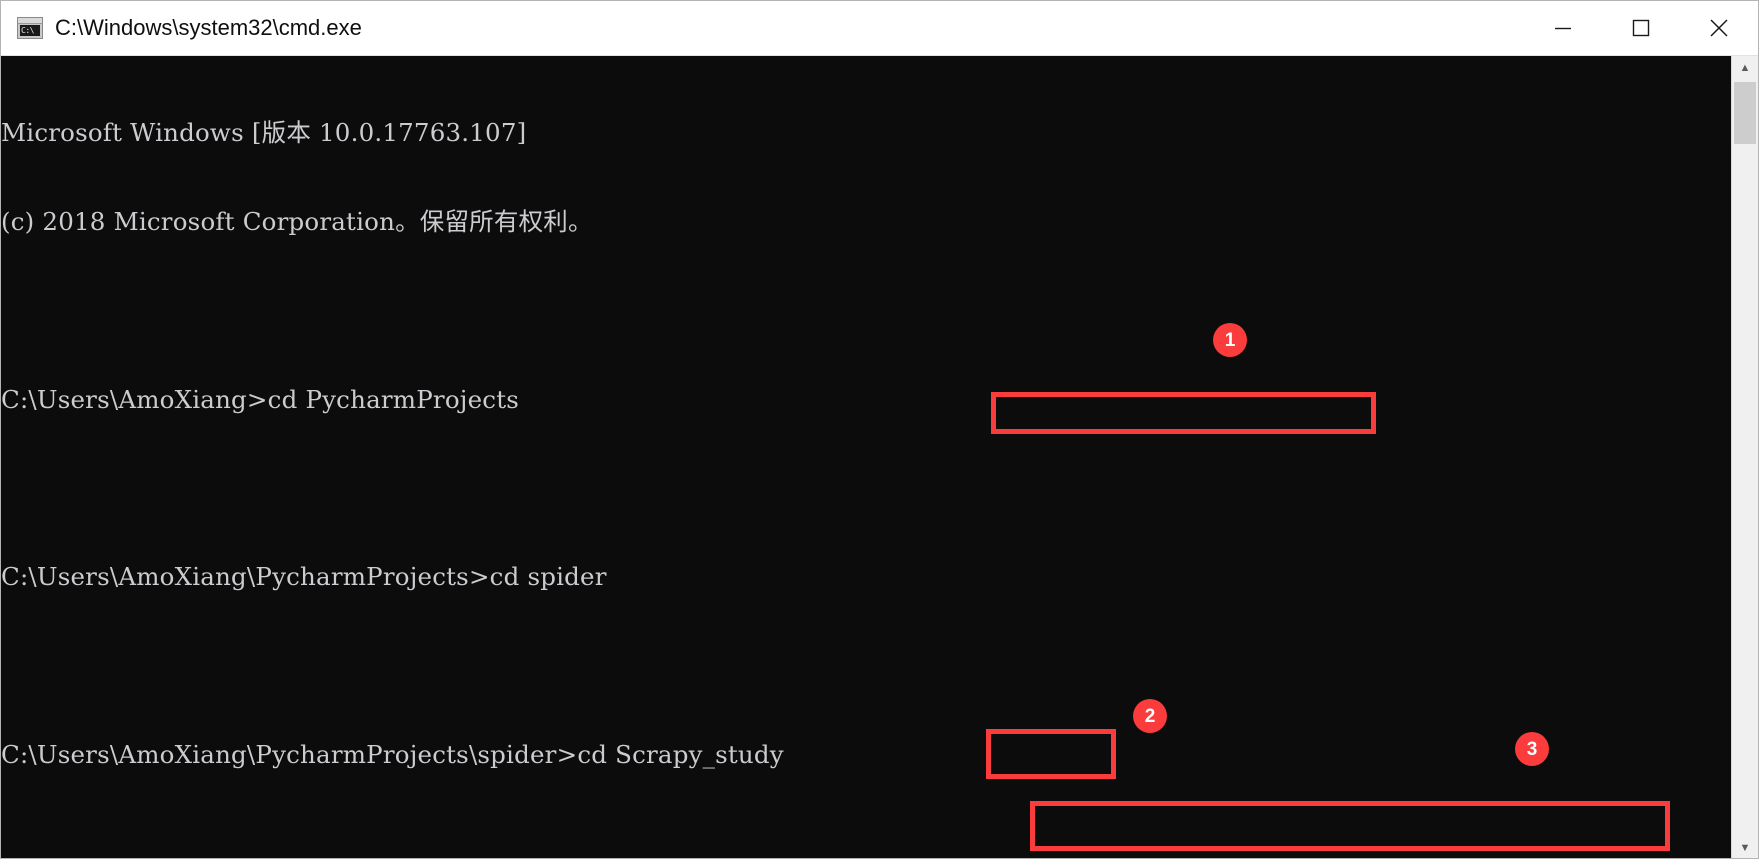 This screenshot has height=859, width=1759. I want to click on annotation-badge-3: 3, so click(1532, 749).